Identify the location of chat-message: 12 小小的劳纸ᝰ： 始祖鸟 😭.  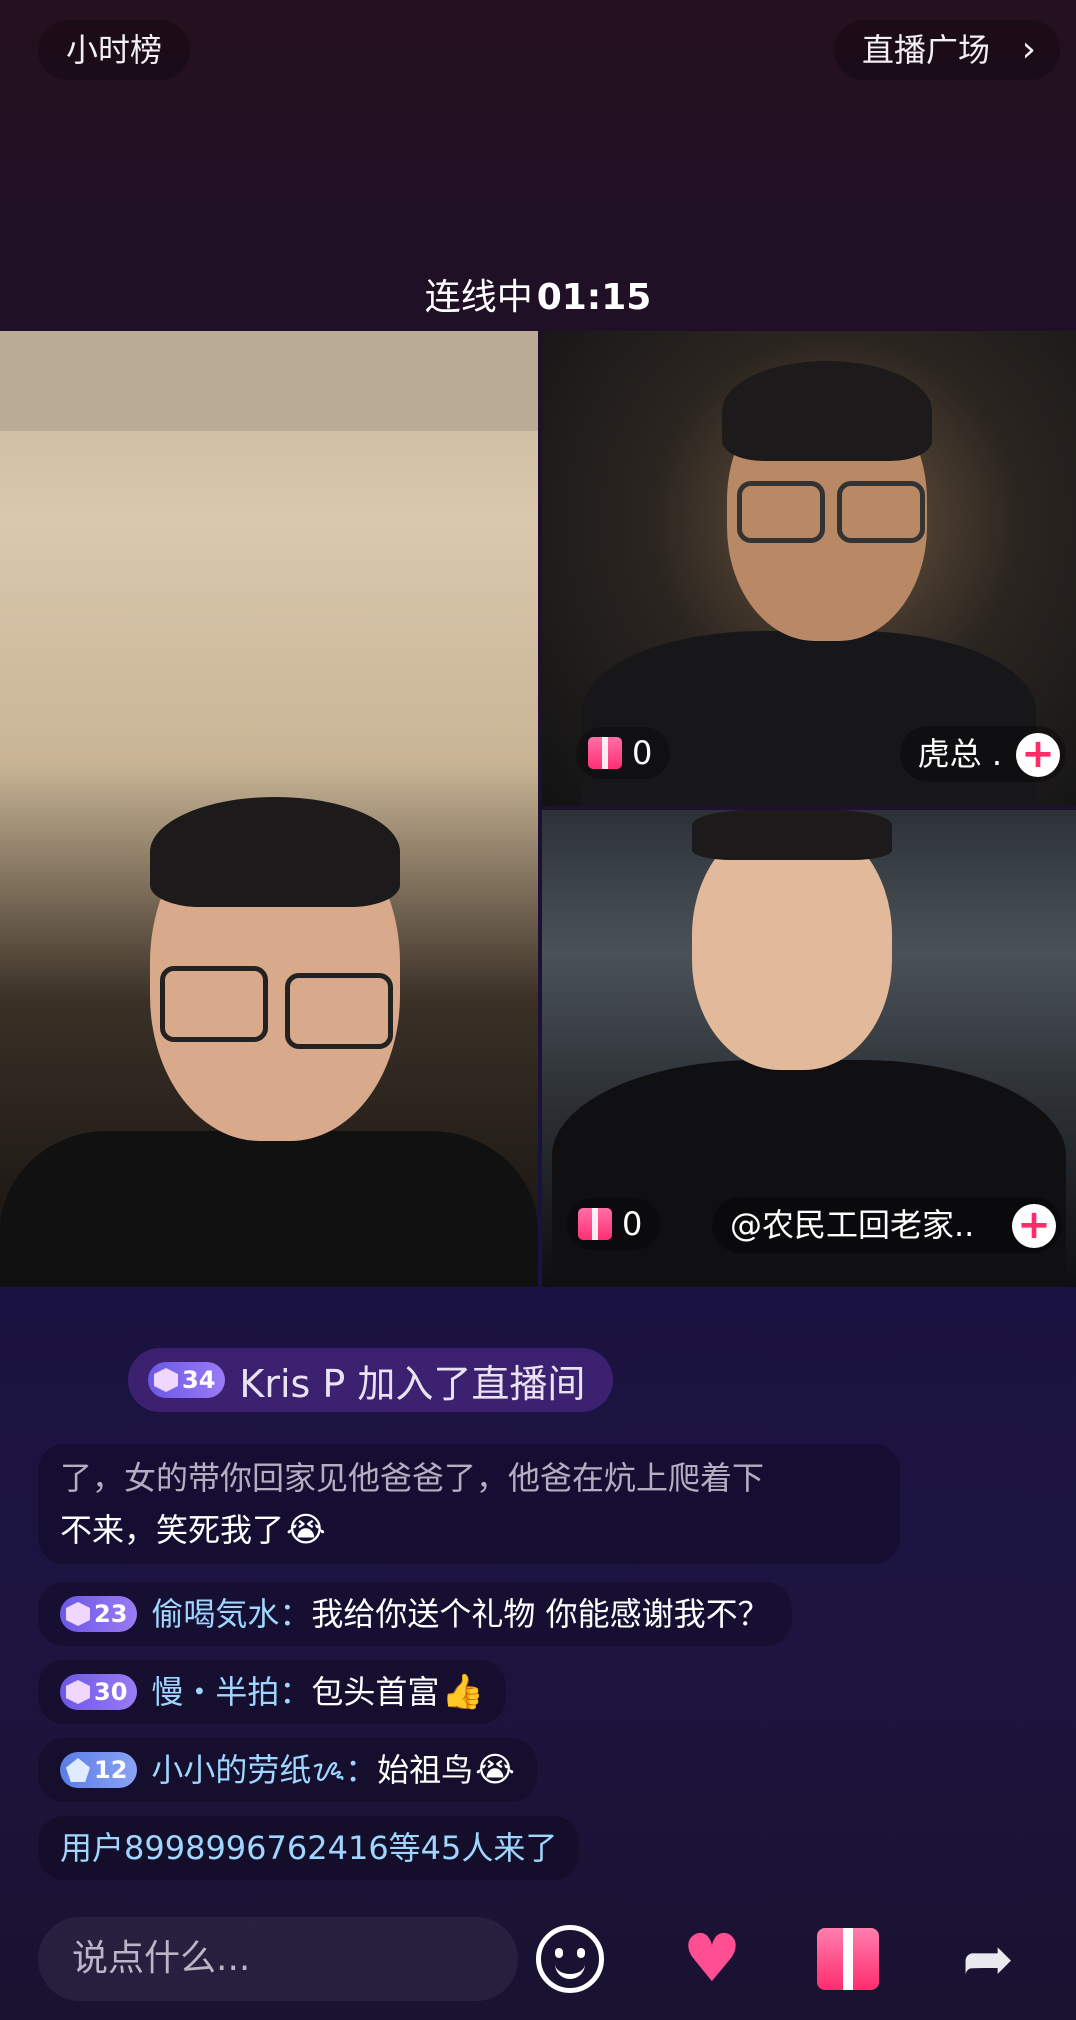
(287, 1770).